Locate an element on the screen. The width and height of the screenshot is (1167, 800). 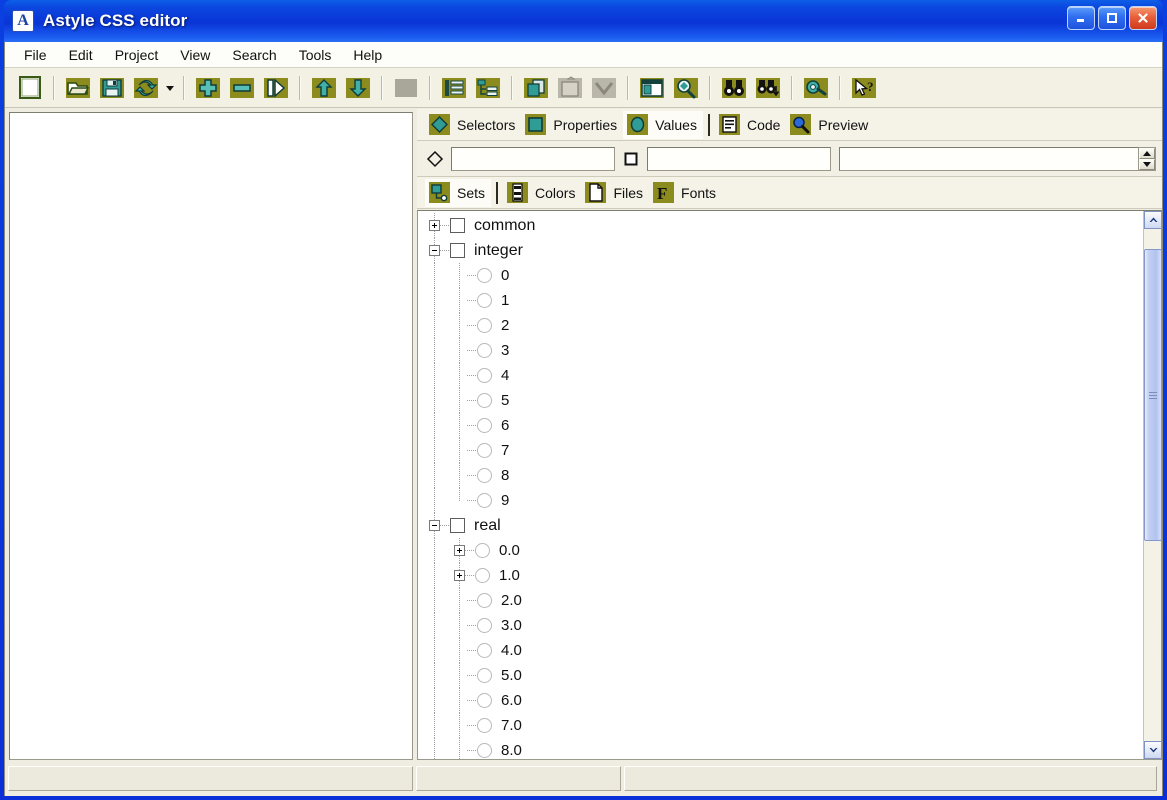
menu-item-edit: Edit is located at coordinates (81, 55).